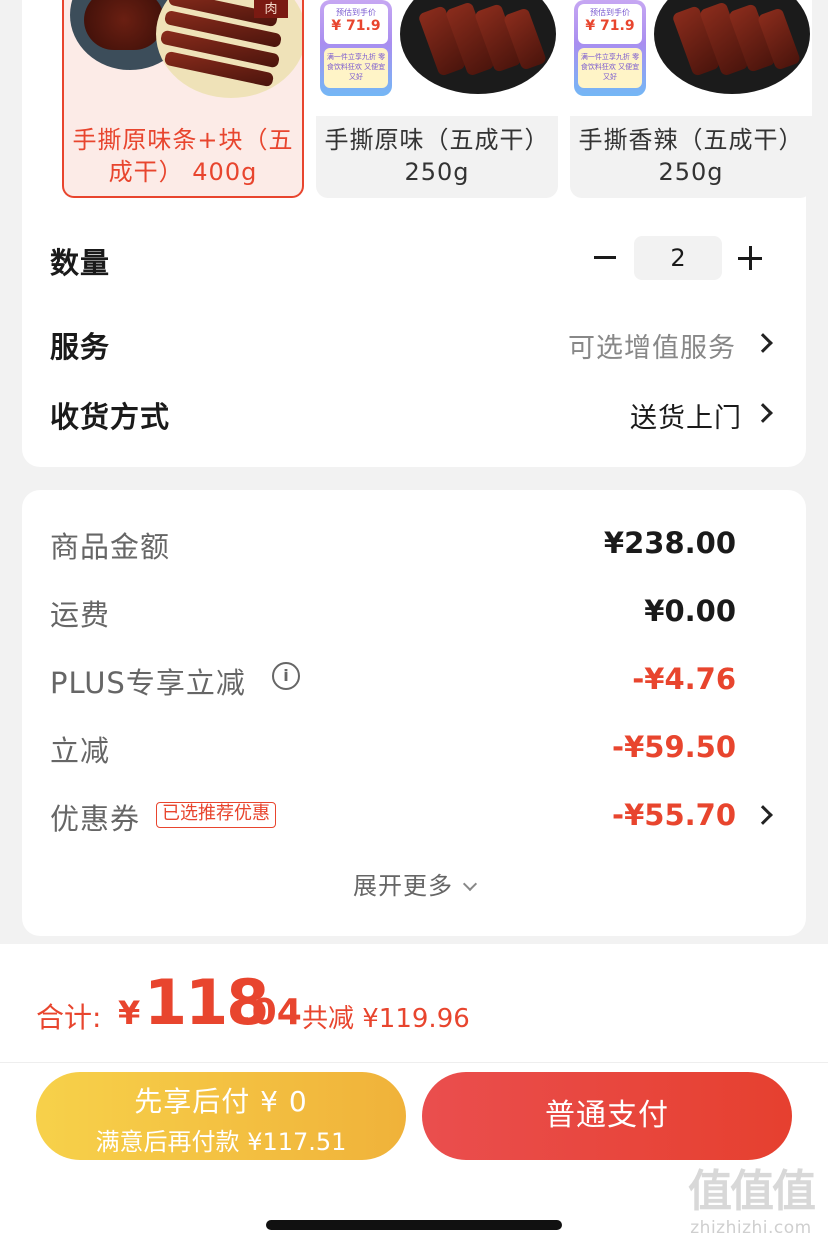 The image size is (828, 1249). Describe the element at coordinates (669, 543) in the screenshot. I see `goods-amount-value: ¥238.00` at that location.